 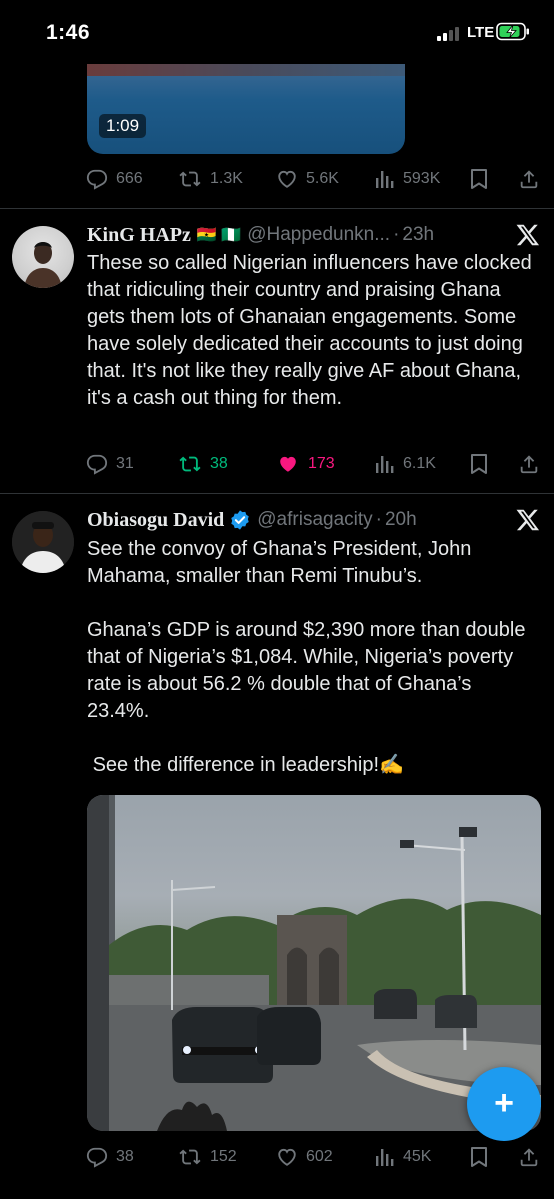 I want to click on like-button: 173, so click(x=305, y=464).